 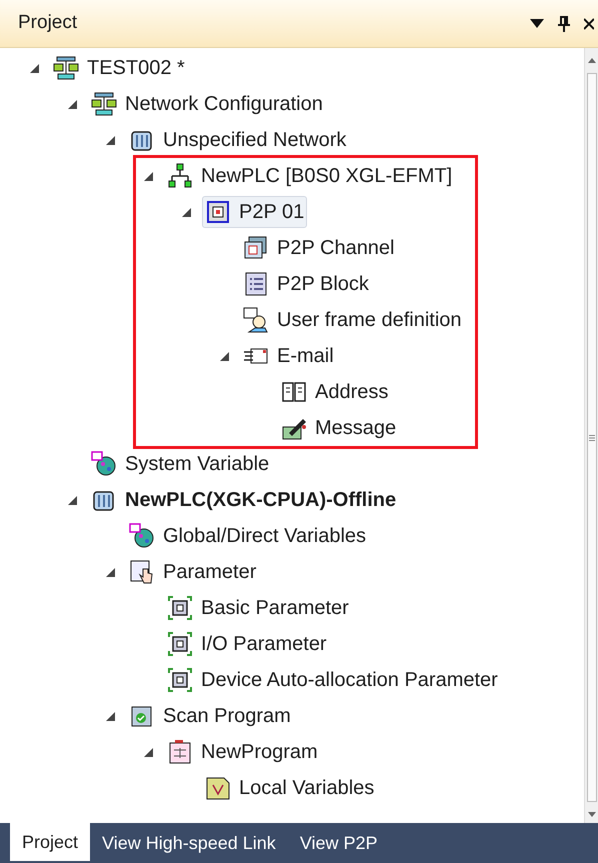 What do you see at coordinates (339, 428) in the screenshot?
I see `tree-item: Message` at bounding box center [339, 428].